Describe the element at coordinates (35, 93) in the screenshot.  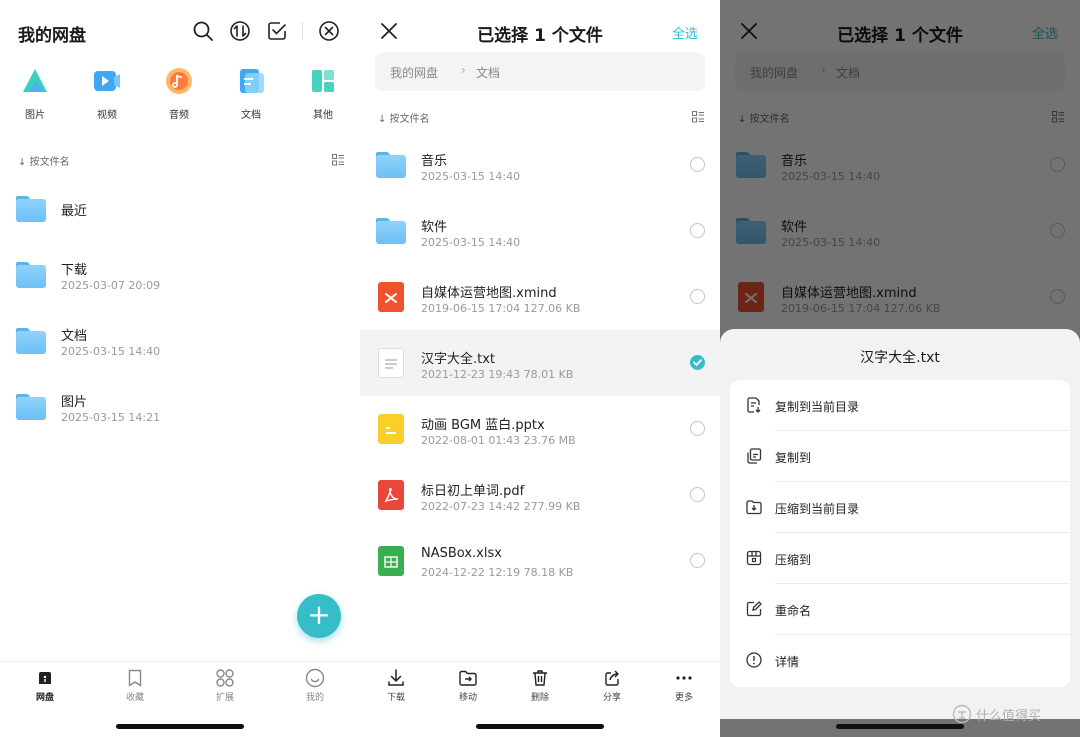
I see `category-image: 图片` at that location.